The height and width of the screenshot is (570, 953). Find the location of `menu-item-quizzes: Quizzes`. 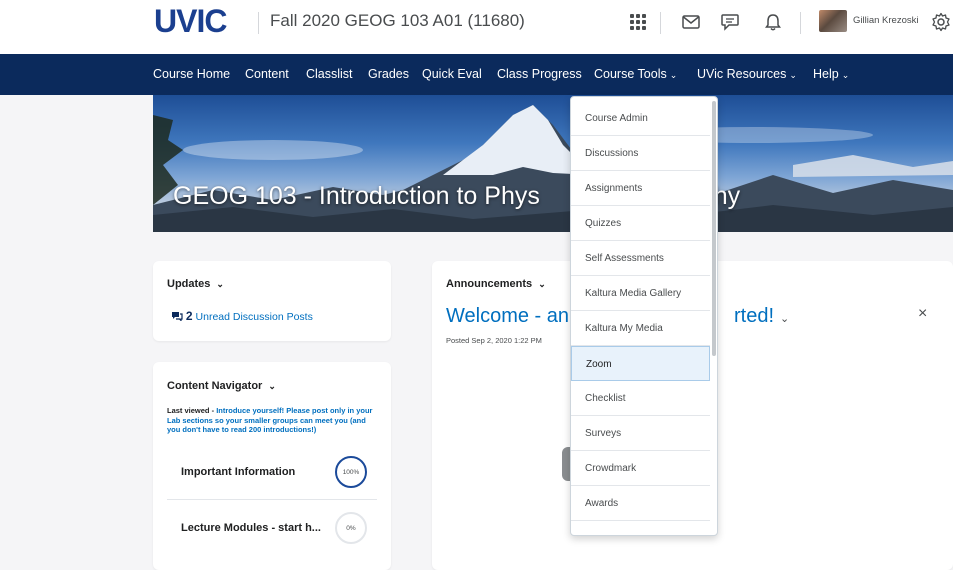

menu-item-quizzes: Quizzes is located at coordinates (640, 223).